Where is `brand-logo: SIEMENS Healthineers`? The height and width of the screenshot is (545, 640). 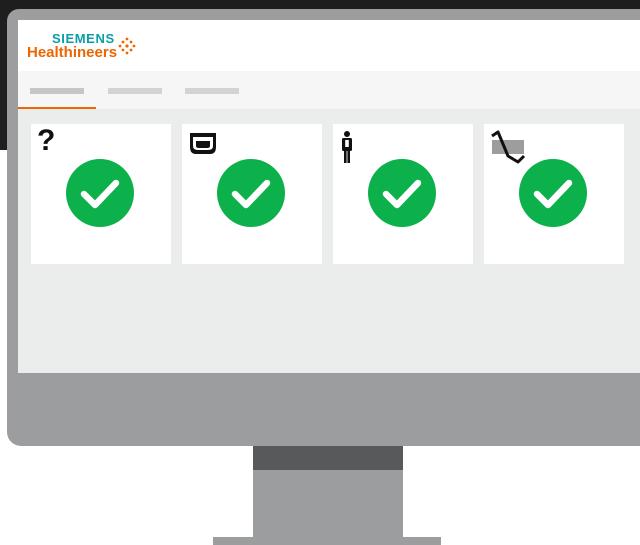
brand-logo: SIEMENS Healthineers is located at coordinates (92, 49).